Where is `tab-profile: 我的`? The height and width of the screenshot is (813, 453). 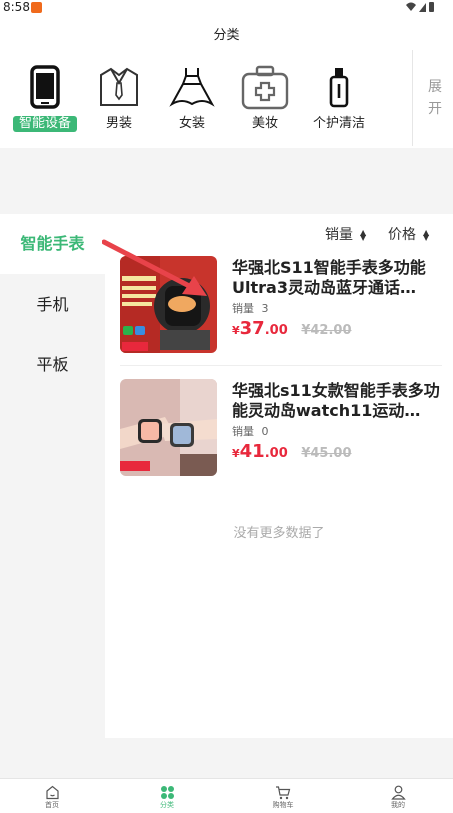 tab-profile: 我的 is located at coordinates (398, 797).